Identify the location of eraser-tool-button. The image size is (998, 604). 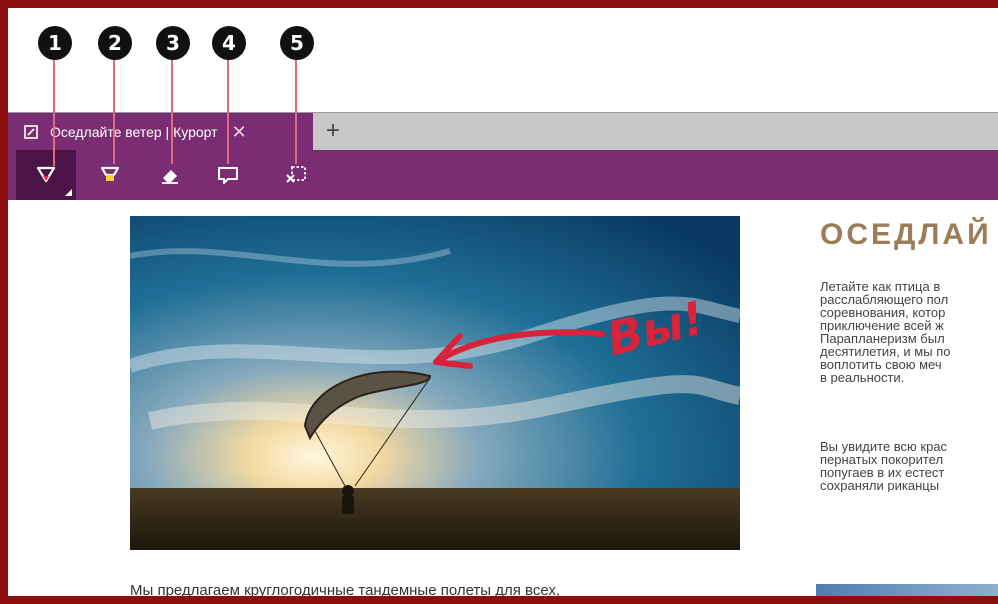
(170, 175).